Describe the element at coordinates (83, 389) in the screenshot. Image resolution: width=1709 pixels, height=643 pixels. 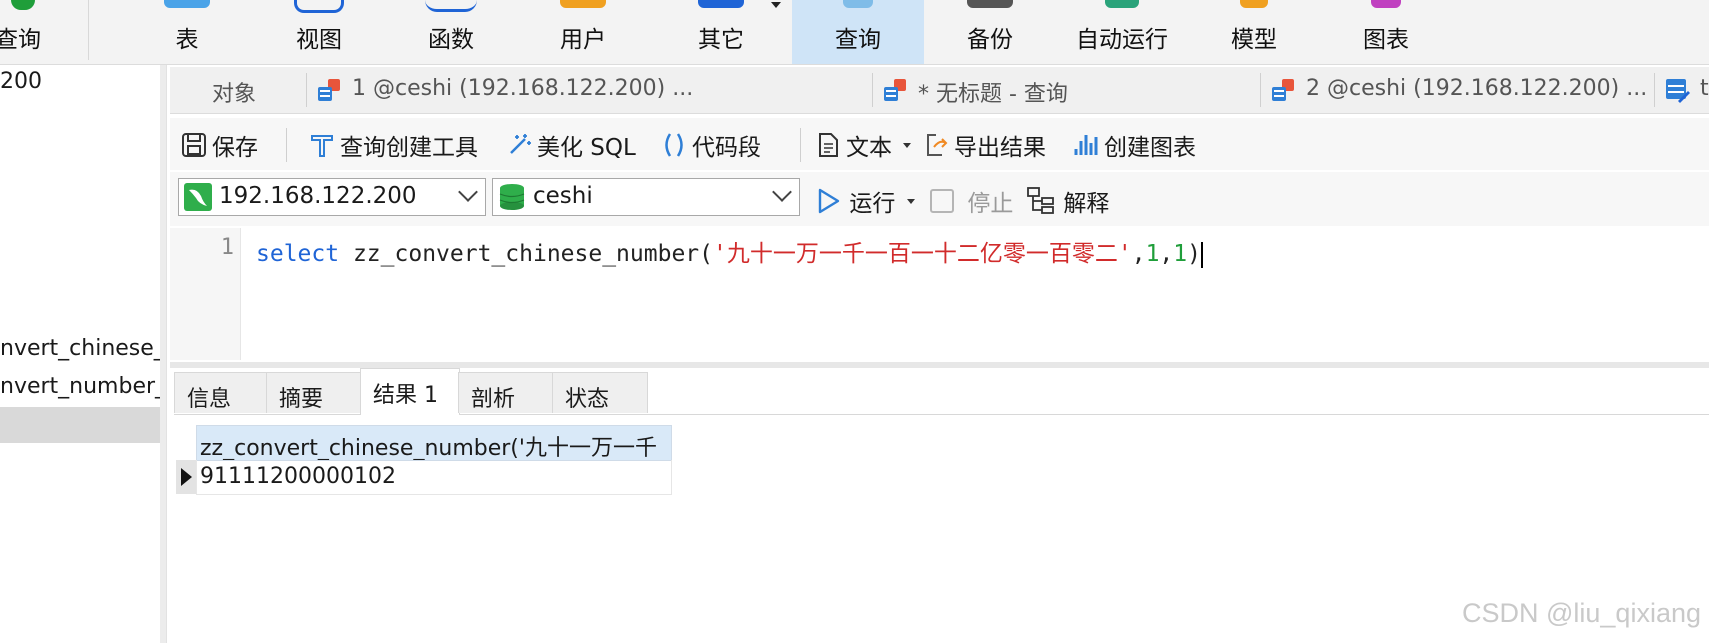
I see `tree-item-function: nvert_number_` at that location.